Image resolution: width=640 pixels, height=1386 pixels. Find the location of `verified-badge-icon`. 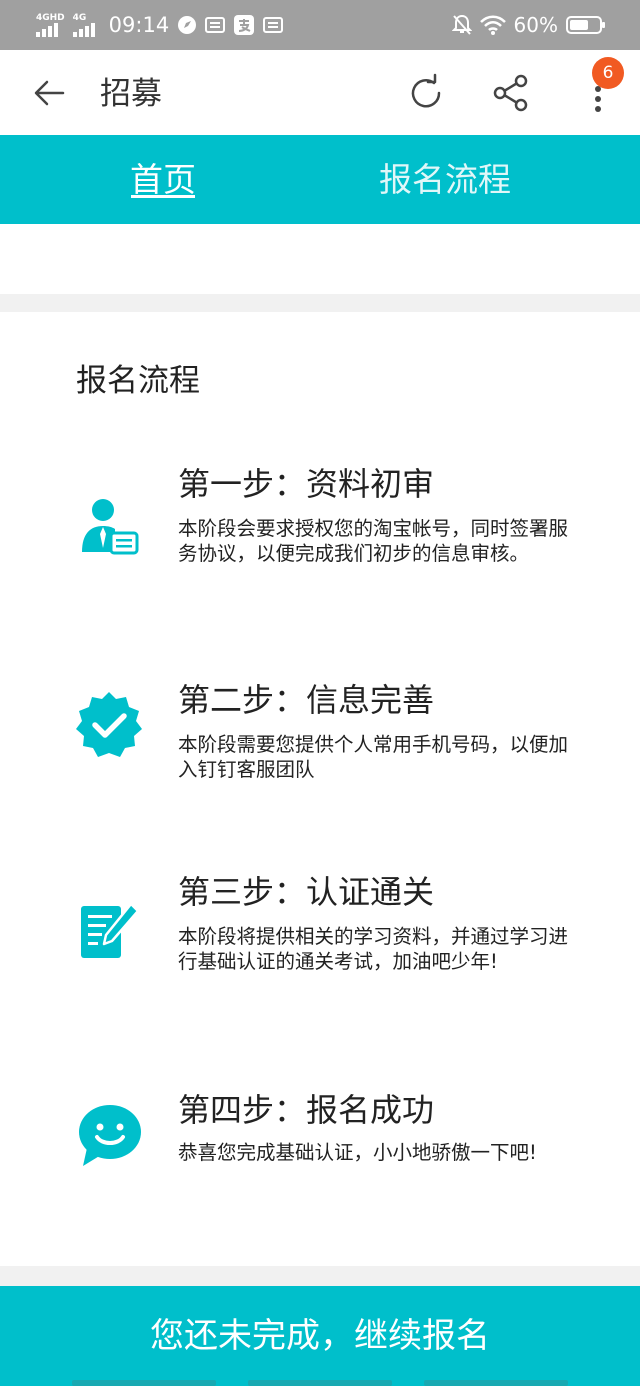

verified-badge-icon is located at coordinates (109, 725).